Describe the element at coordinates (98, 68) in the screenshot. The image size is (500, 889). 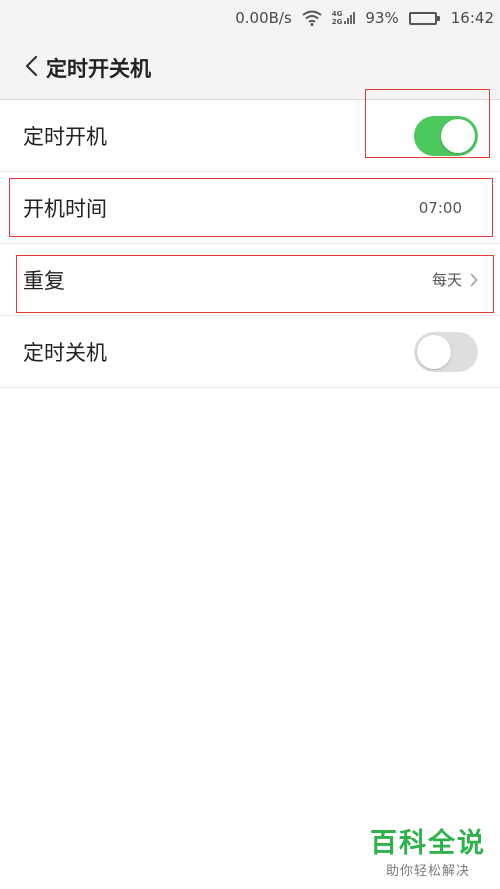
I see `page-title: 定时开关机` at that location.